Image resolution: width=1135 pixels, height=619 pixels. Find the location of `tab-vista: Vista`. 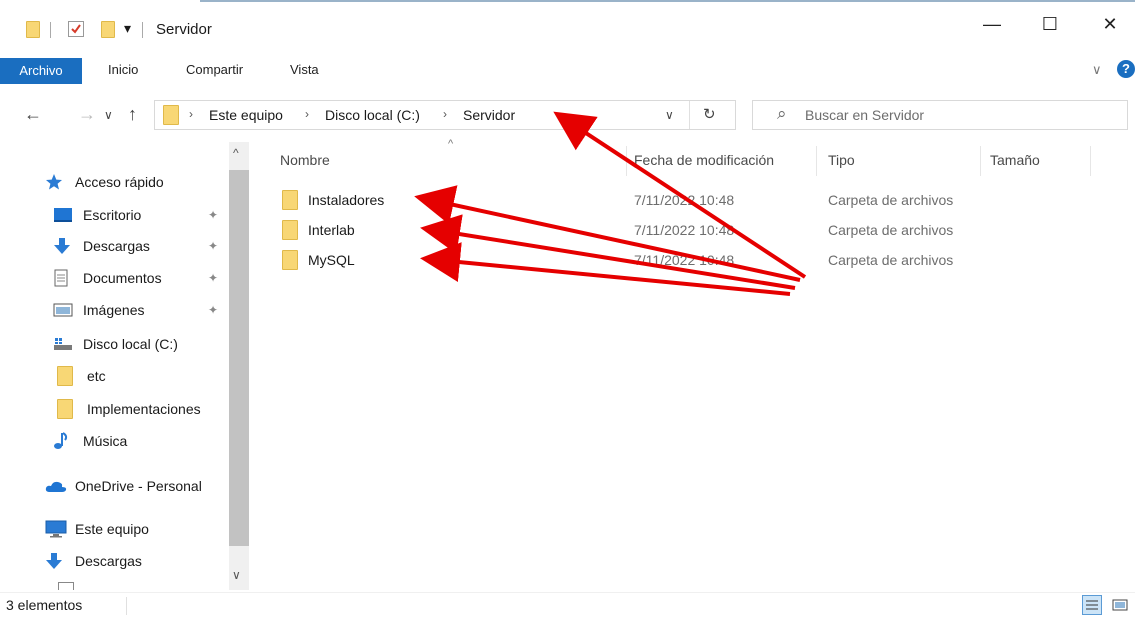

tab-vista: Vista is located at coordinates (304, 69).